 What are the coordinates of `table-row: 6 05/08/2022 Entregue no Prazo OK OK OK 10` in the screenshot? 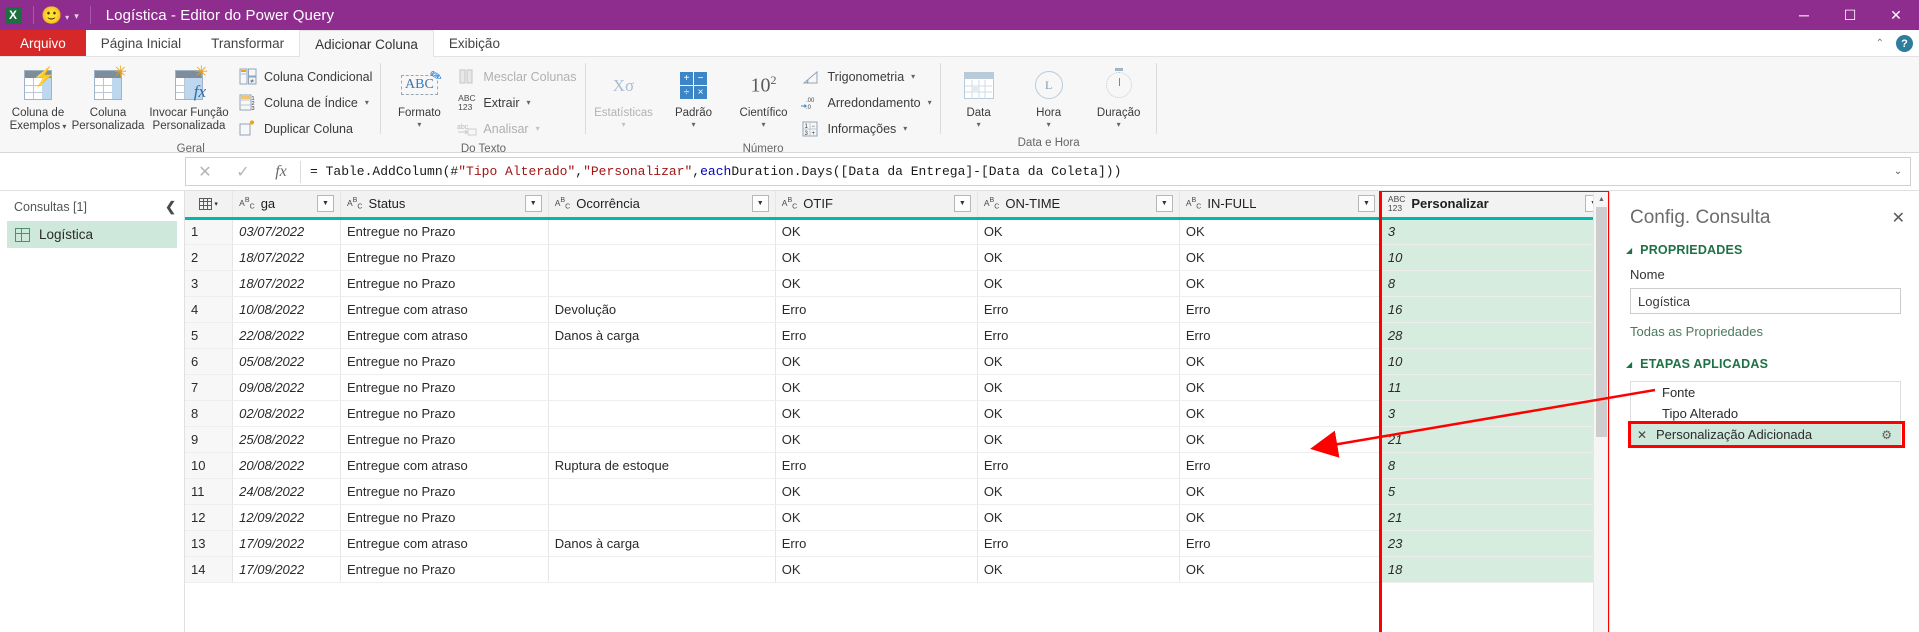 It's located at (897, 361).